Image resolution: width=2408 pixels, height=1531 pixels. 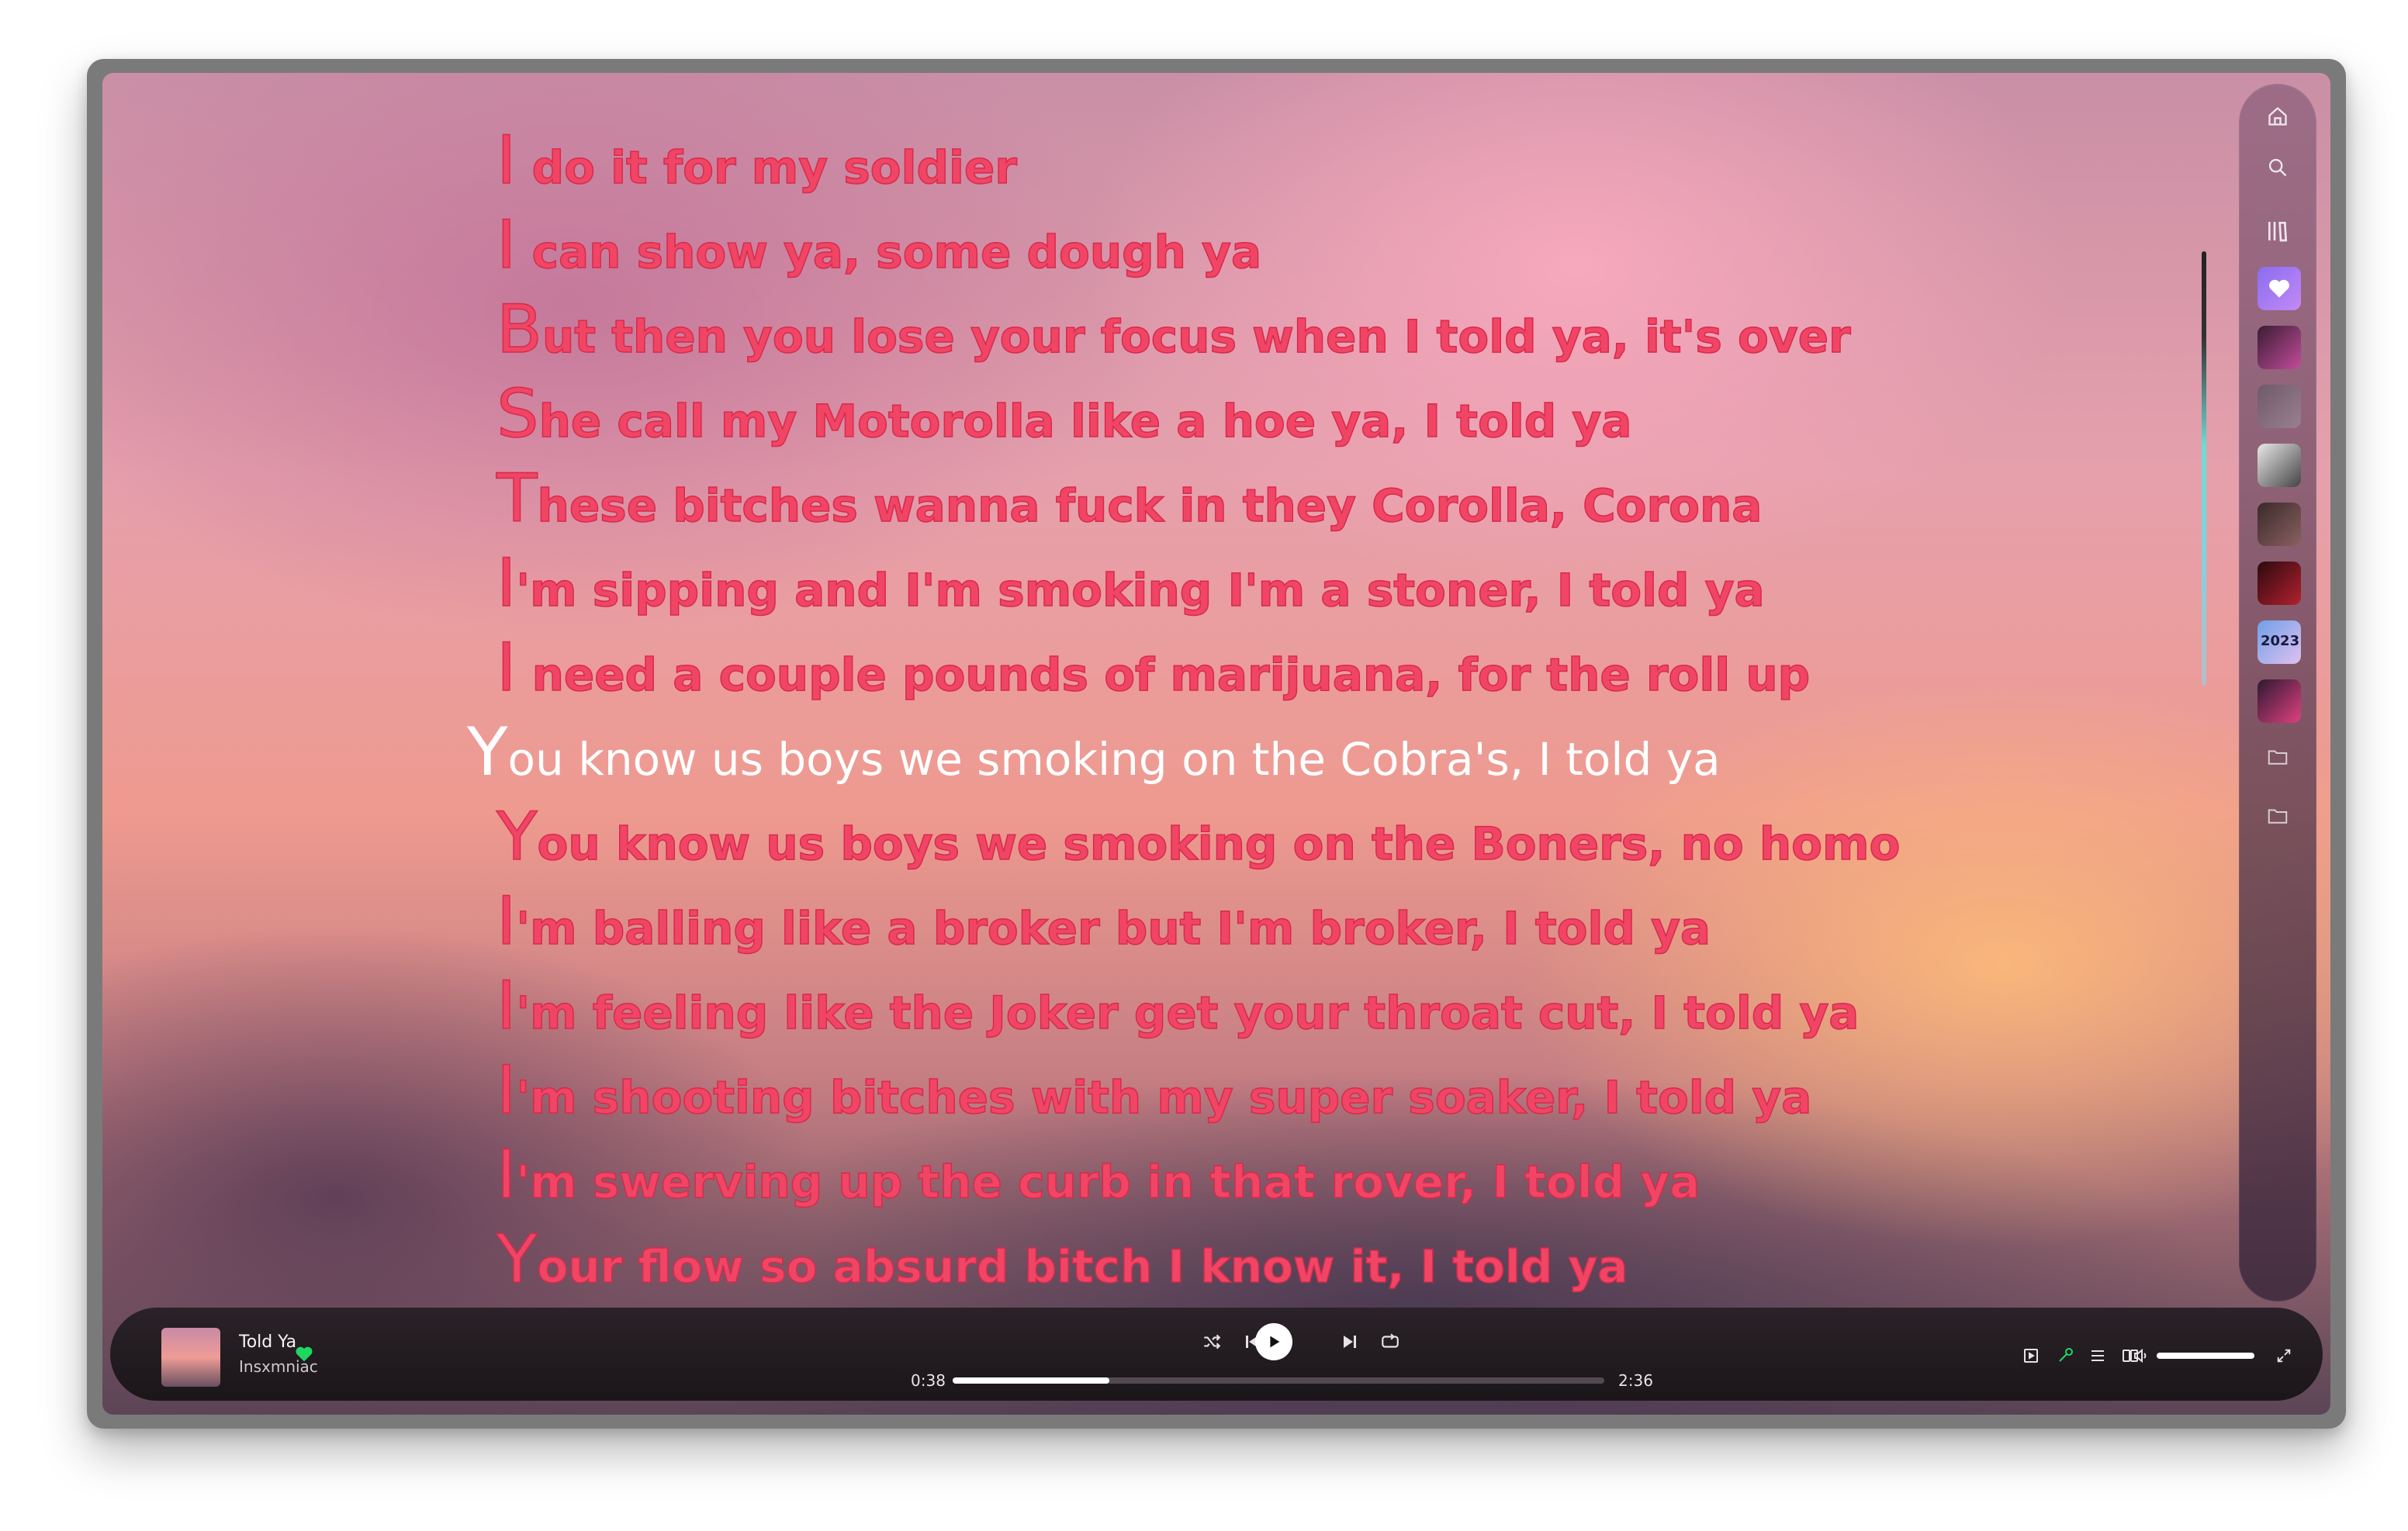 What do you see at coordinates (2283, 1355) in the screenshot?
I see `fullscreen-icon` at bounding box center [2283, 1355].